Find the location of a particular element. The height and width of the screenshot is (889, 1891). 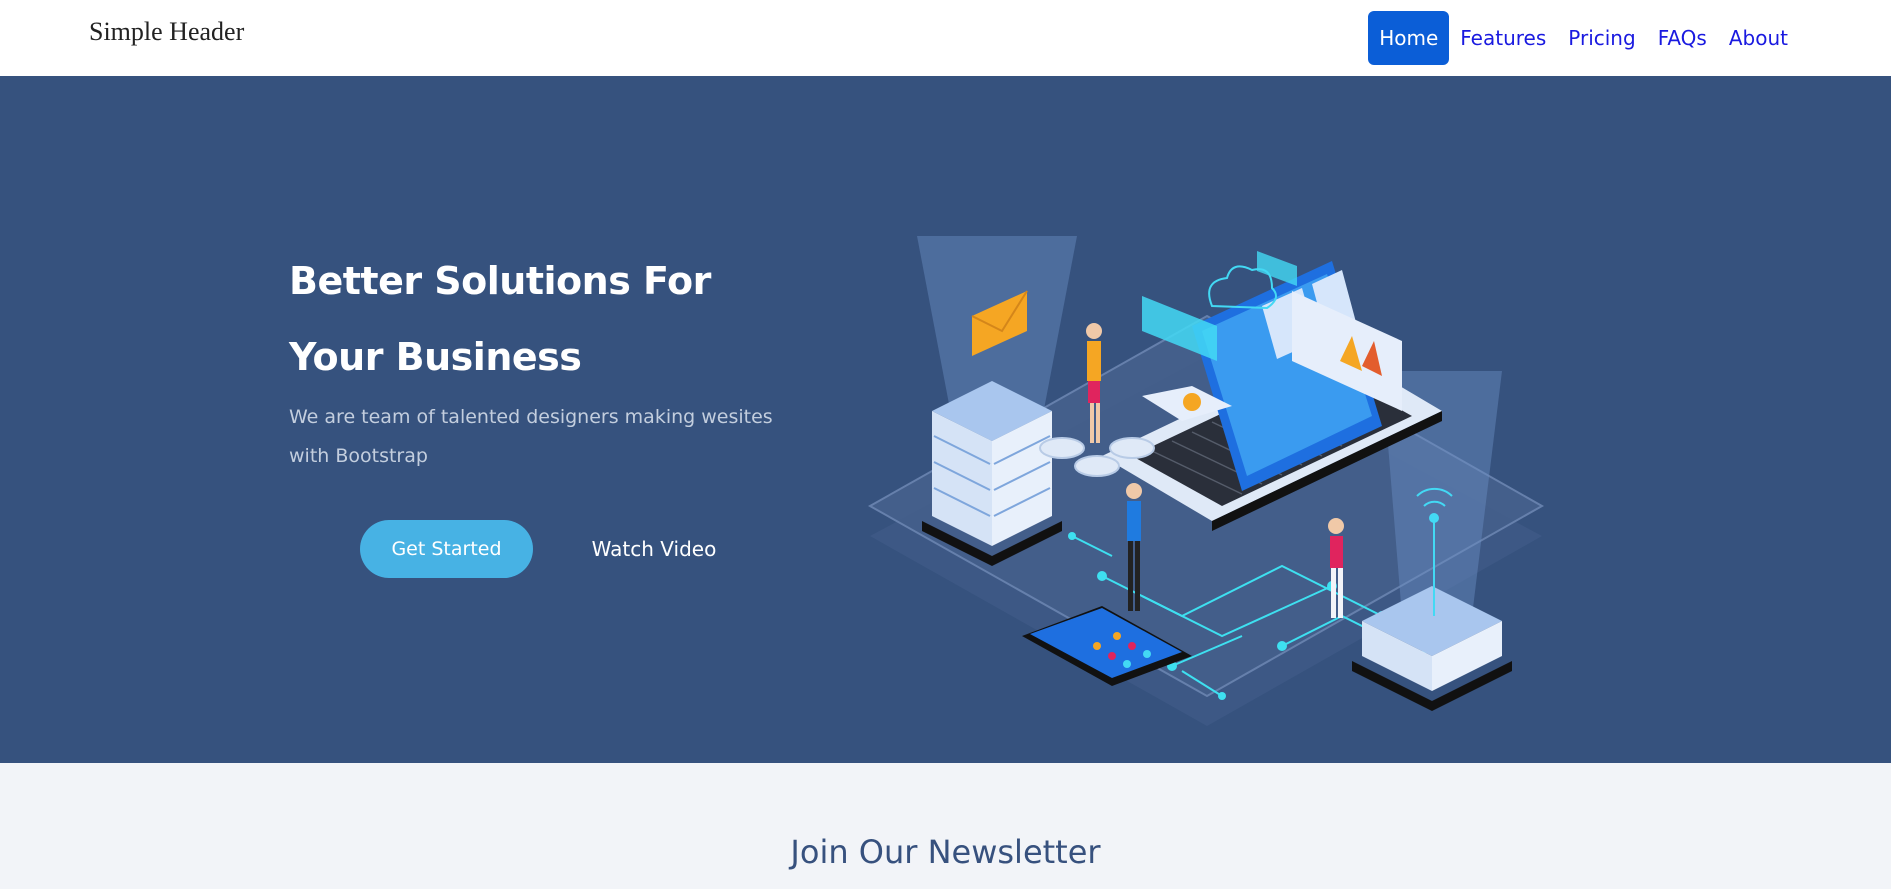

watch-video-button: Watch Video is located at coordinates (654, 549).